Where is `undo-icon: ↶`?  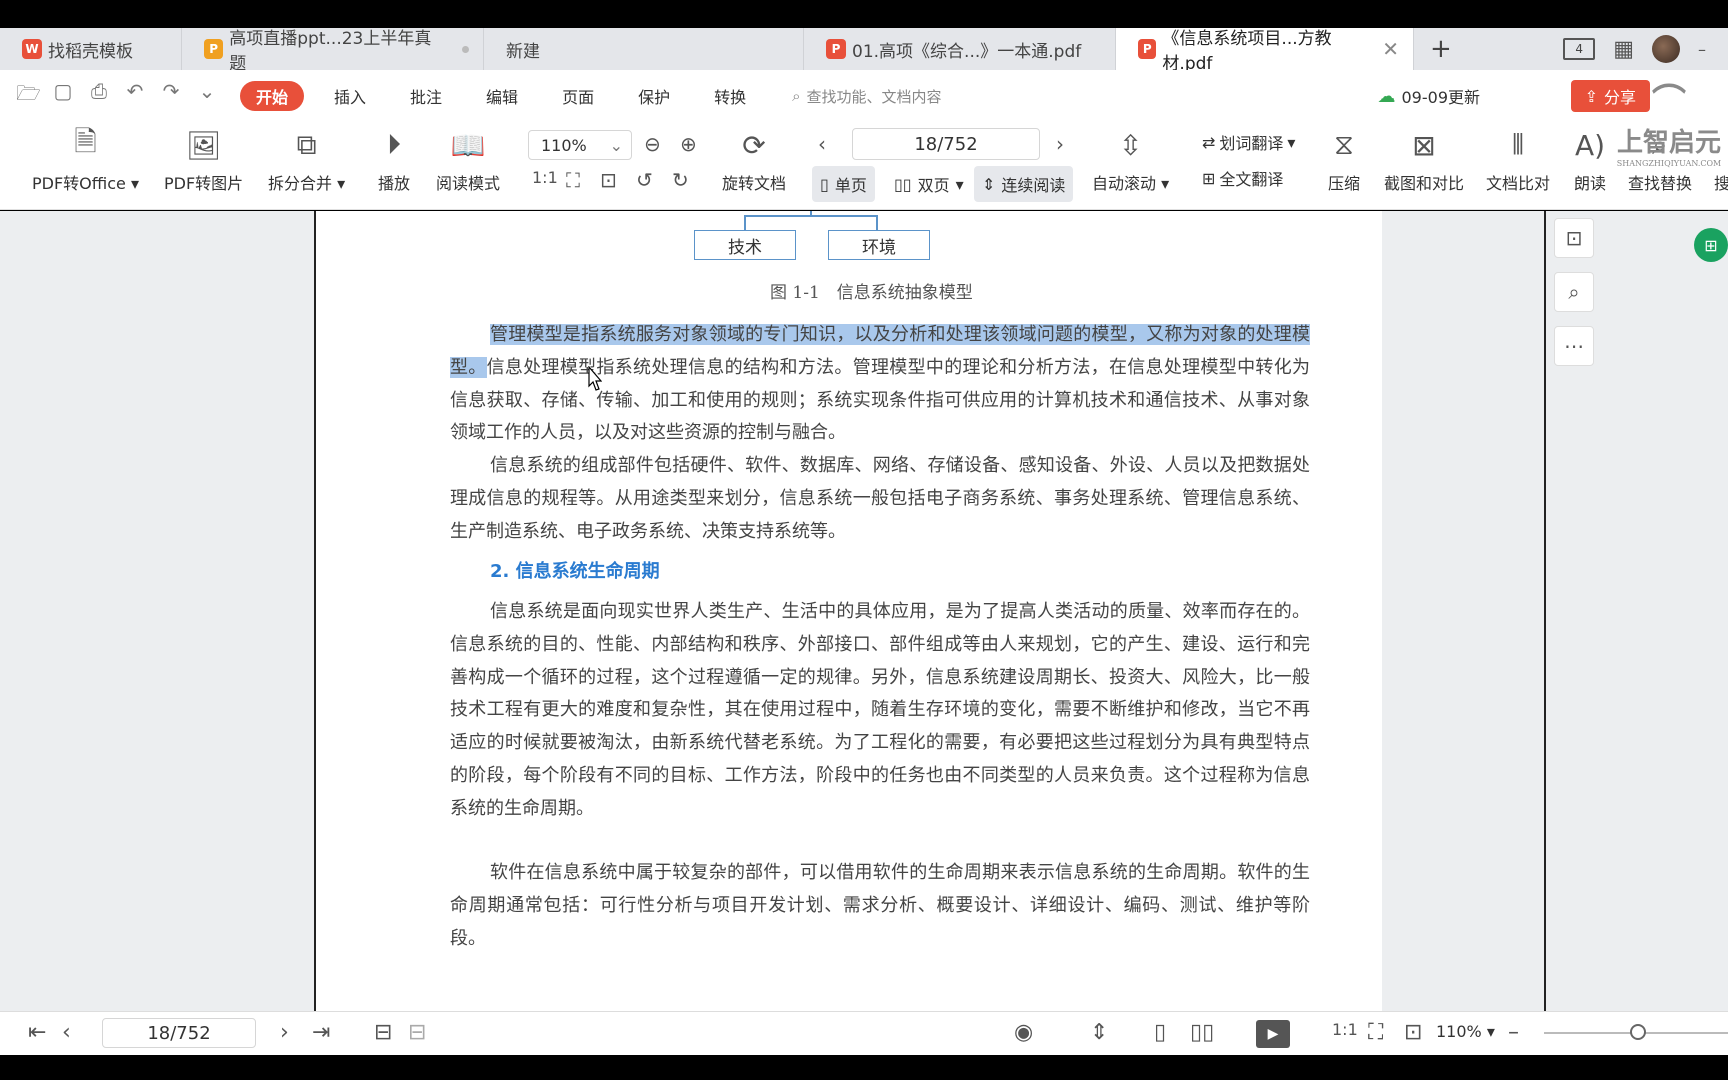
undo-icon: ↶ is located at coordinates (135, 96).